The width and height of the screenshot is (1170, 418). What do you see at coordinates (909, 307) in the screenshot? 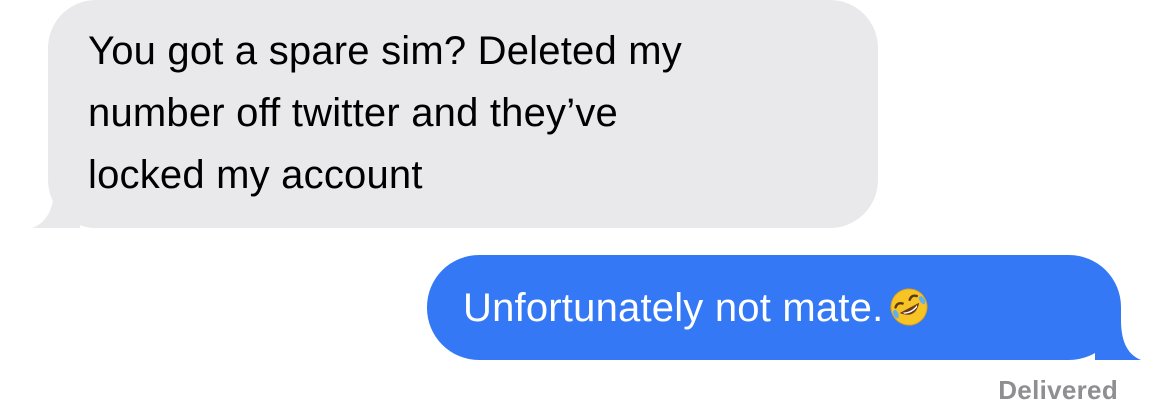
I see `rolling-on-floor-laughing-emoji-icon` at bounding box center [909, 307].